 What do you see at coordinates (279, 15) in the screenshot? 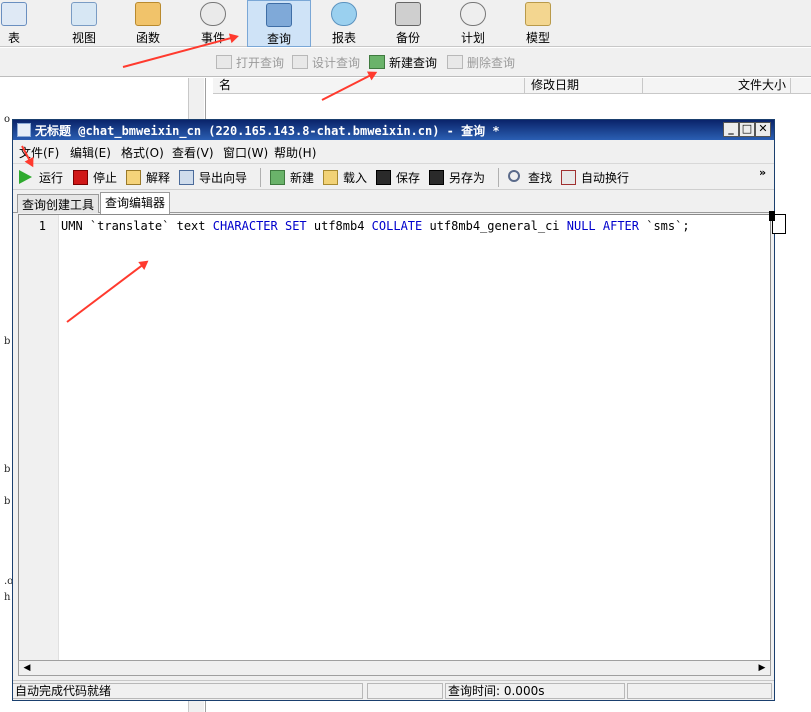
I see `query-icon` at bounding box center [279, 15].